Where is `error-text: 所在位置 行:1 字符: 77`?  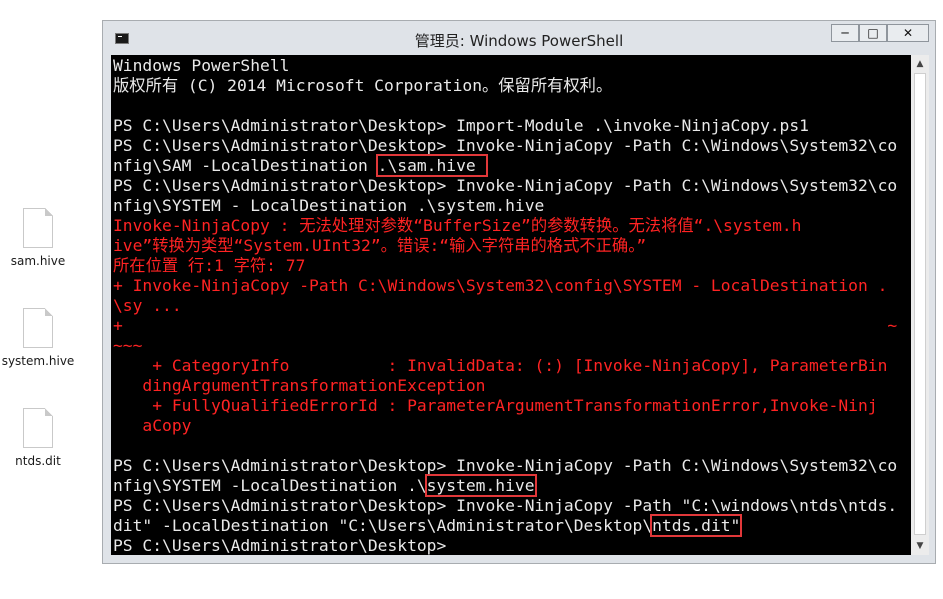 error-text: 所在位置 行:1 字符: 77 is located at coordinates (209, 265).